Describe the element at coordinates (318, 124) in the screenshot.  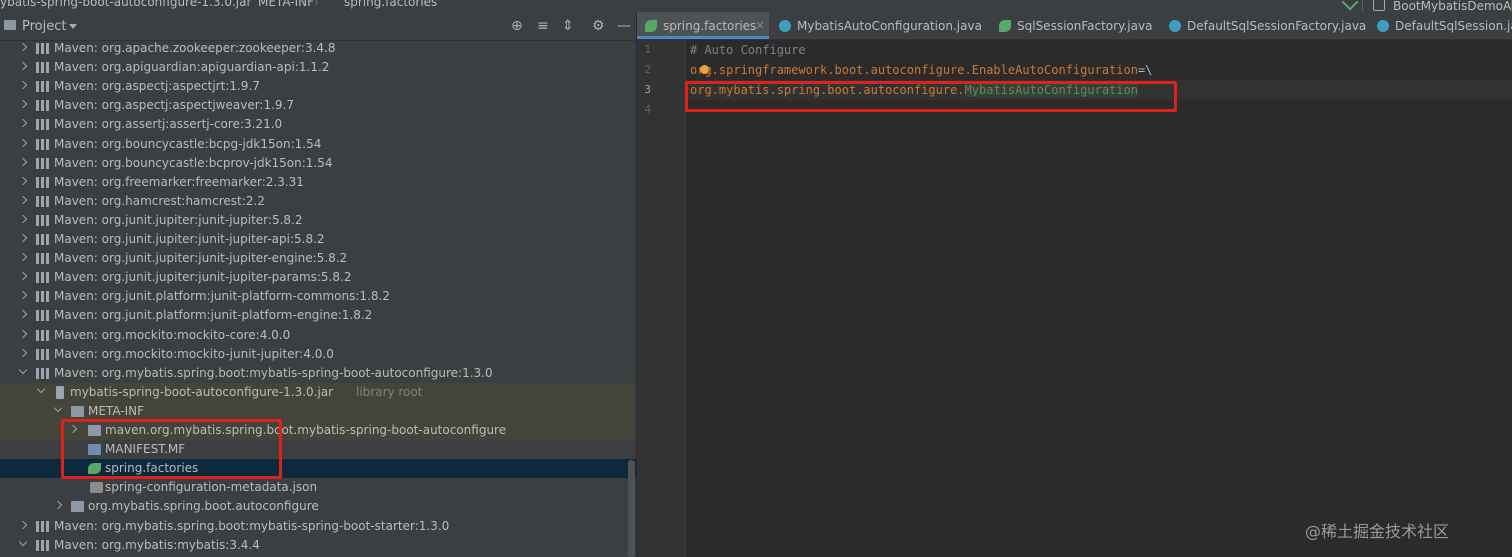
I see `tree-node: Maven: org.assertj:assertj-core:3.21.0` at that location.